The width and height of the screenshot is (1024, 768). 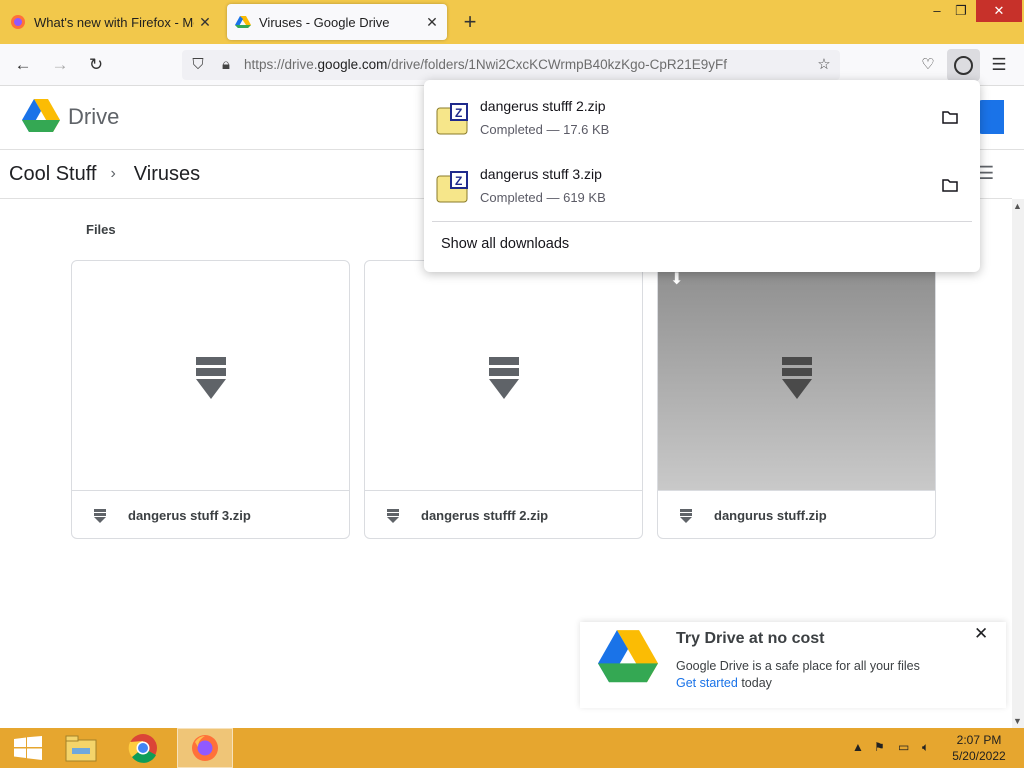 I want to click on shield-icon: ⛉, so click(x=198, y=65).